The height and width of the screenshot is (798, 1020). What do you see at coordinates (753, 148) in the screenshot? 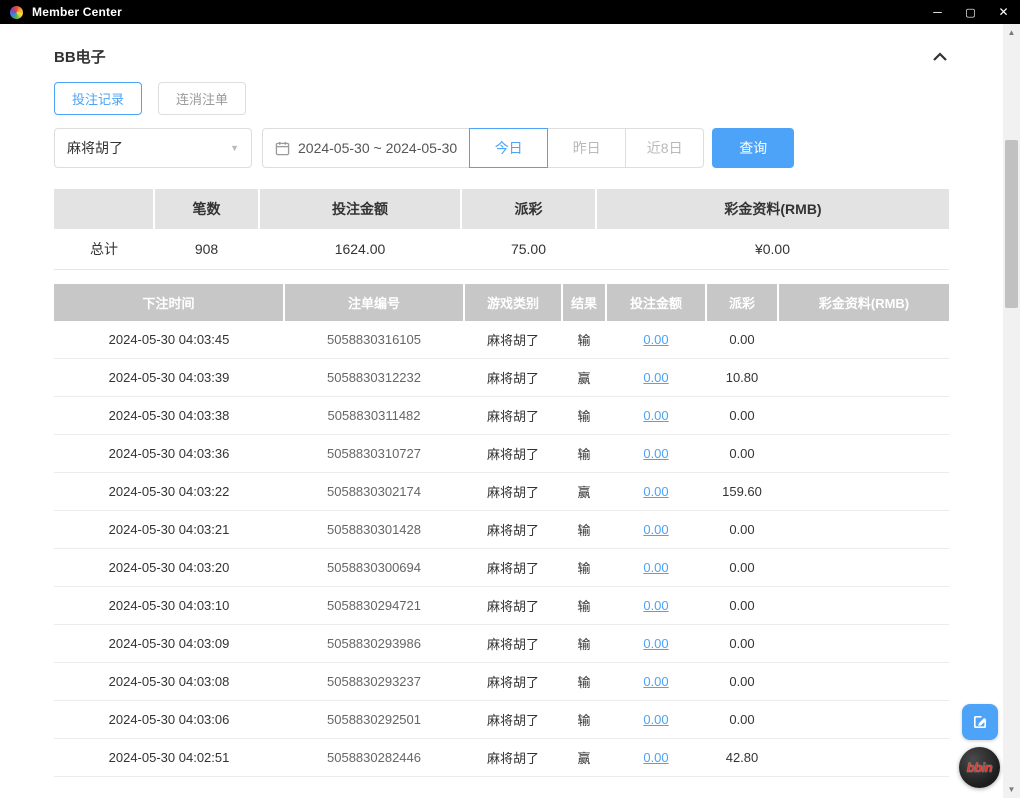
I see `search-button: 查询` at bounding box center [753, 148].